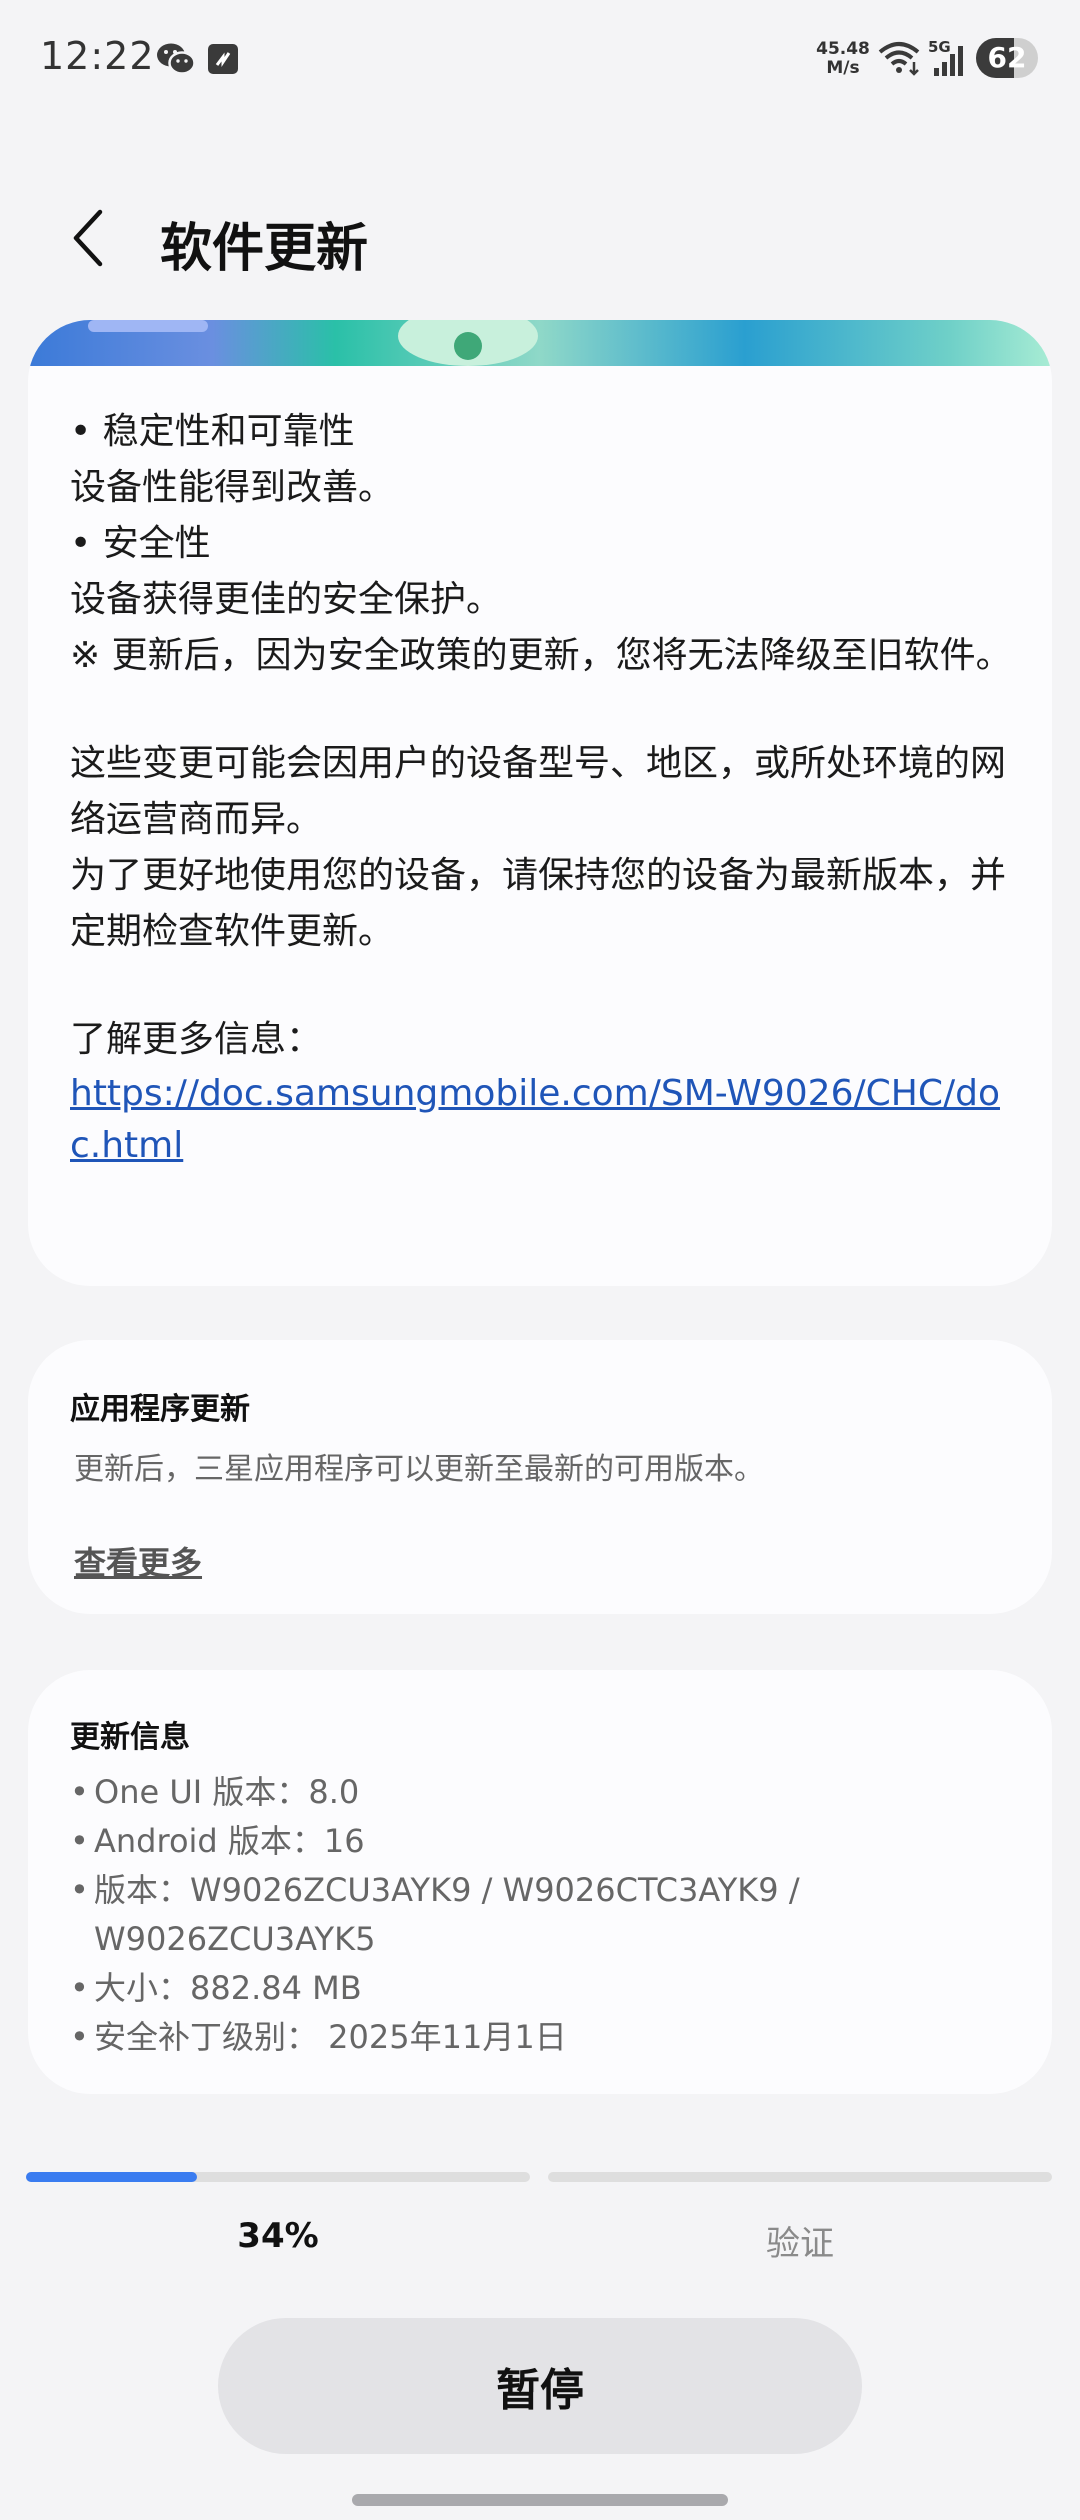 The height and width of the screenshot is (2520, 1080). What do you see at coordinates (318, 2037) in the screenshot?
I see `info-security-patch: • 安全补丁级别： 2025年11月1日` at bounding box center [318, 2037].